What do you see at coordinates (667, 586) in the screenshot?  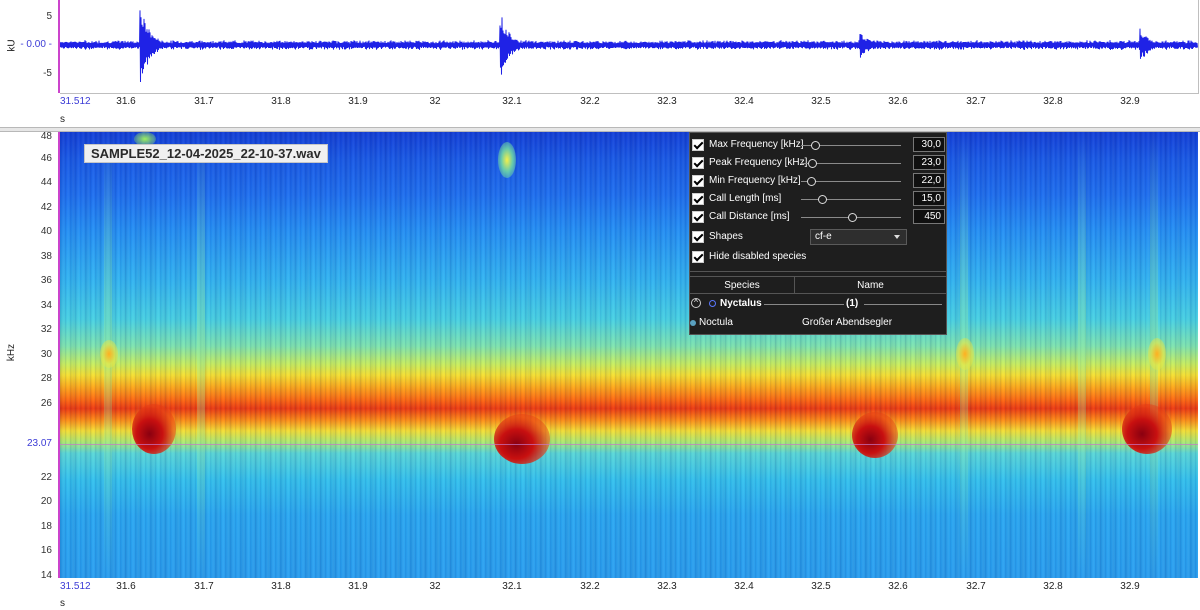 I see `x-tick-label: 32.3` at bounding box center [667, 586].